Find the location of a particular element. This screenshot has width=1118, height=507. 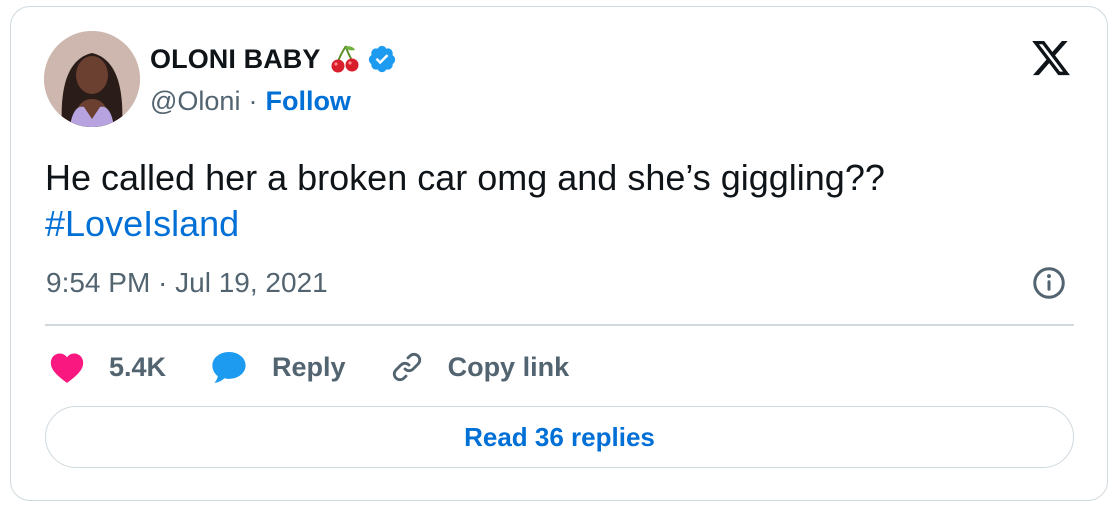

tweet-actions: 5.4K Reply Copy link is located at coordinates (331, 367).